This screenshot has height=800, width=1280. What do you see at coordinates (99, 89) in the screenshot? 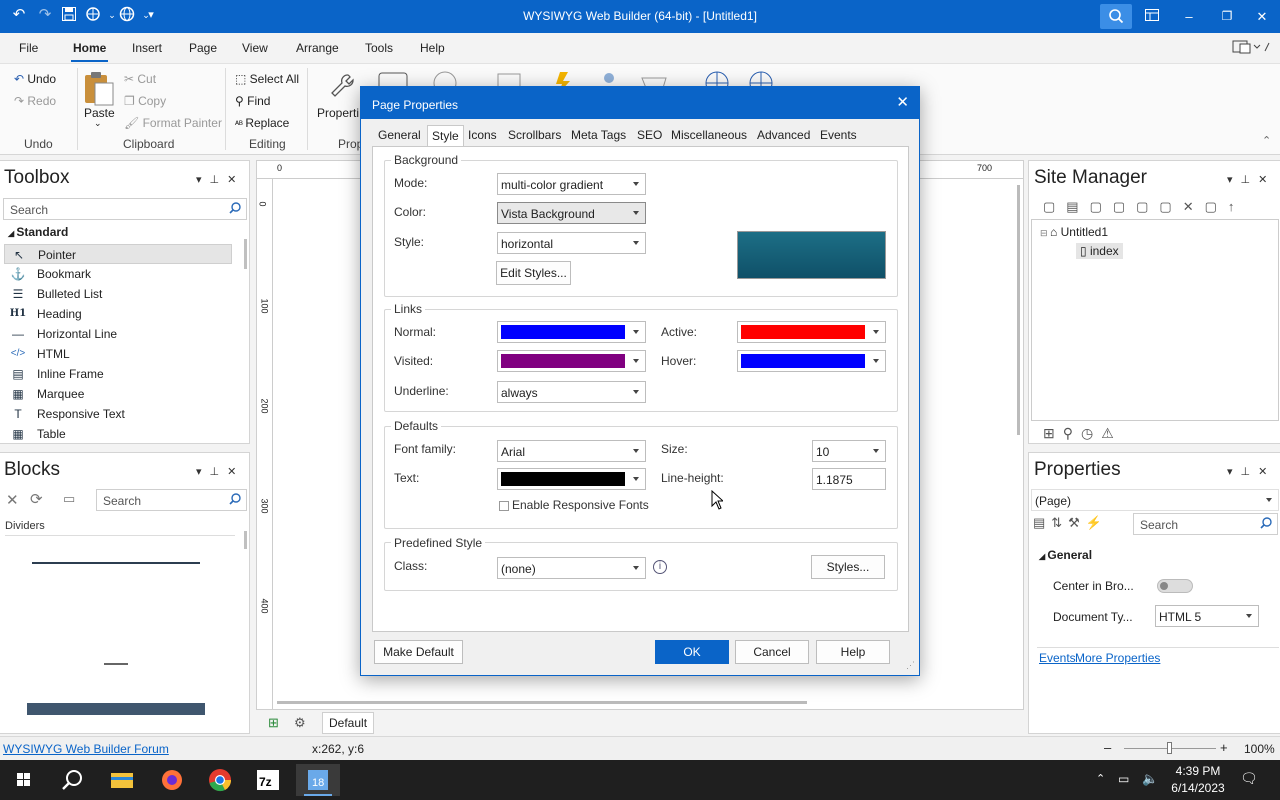
I see `paste-icon` at bounding box center [99, 89].